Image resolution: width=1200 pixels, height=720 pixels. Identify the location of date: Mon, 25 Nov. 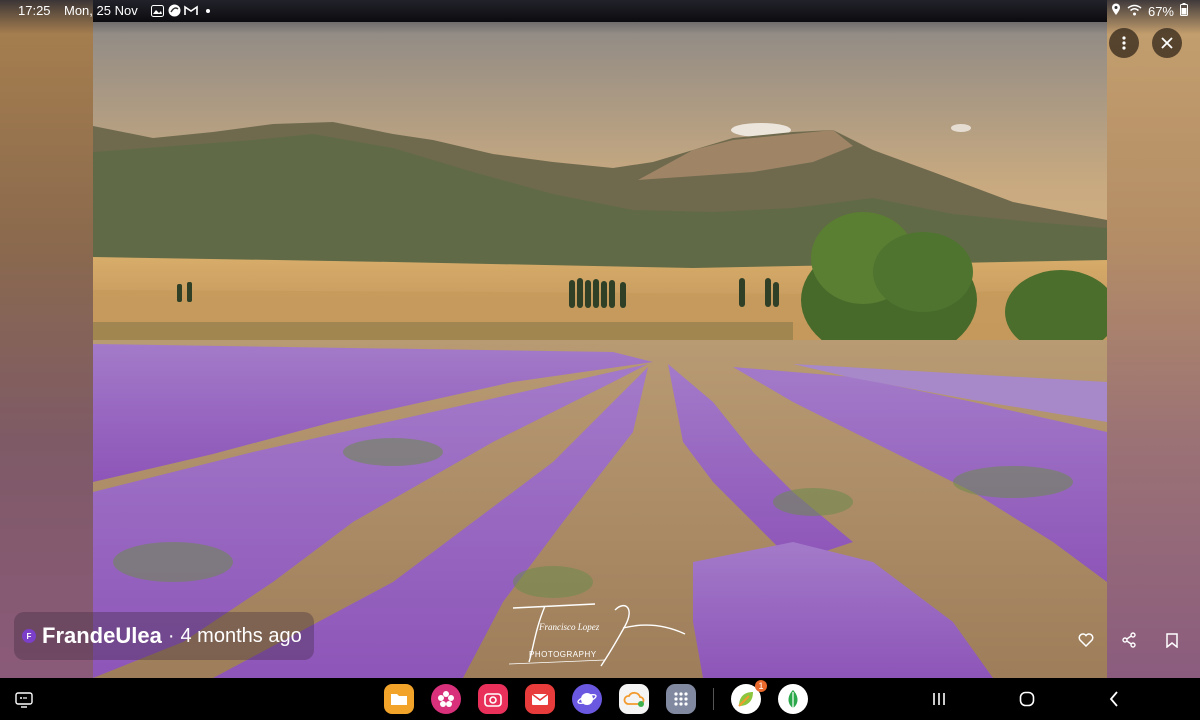
(101, 10).